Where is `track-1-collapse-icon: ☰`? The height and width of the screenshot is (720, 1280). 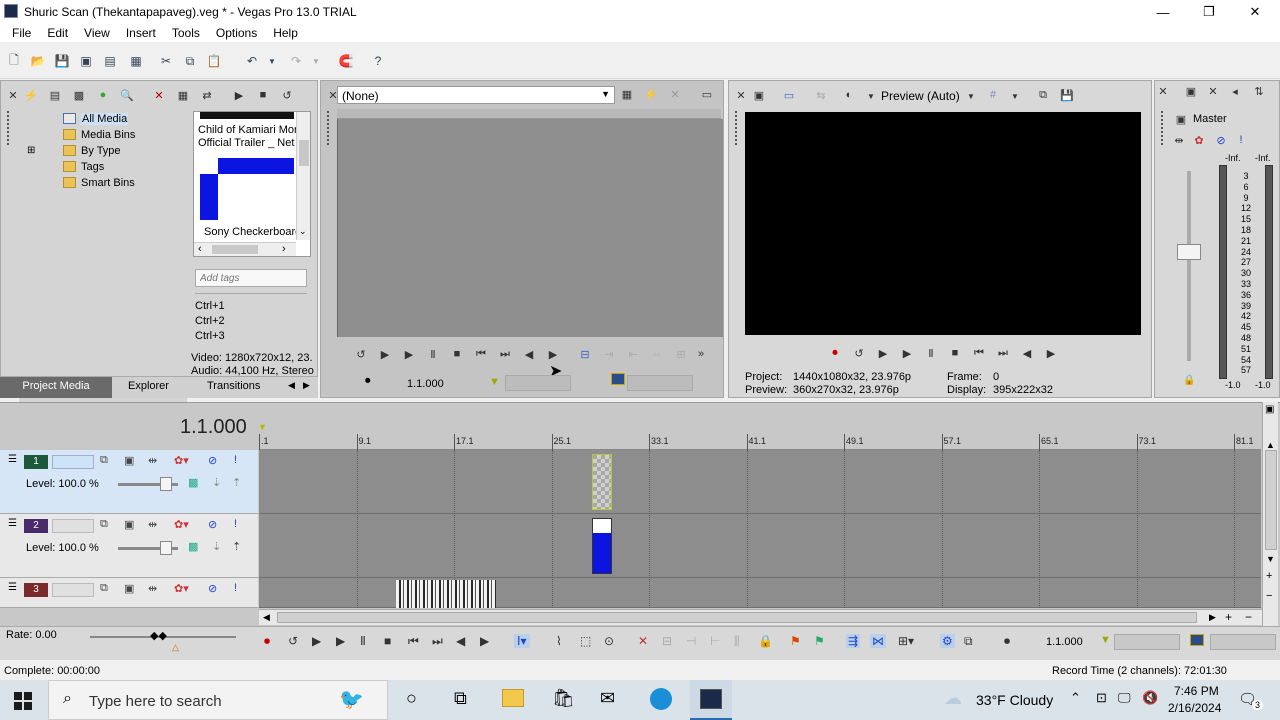
track-1-collapse-icon: ☰ is located at coordinates (12, 459).